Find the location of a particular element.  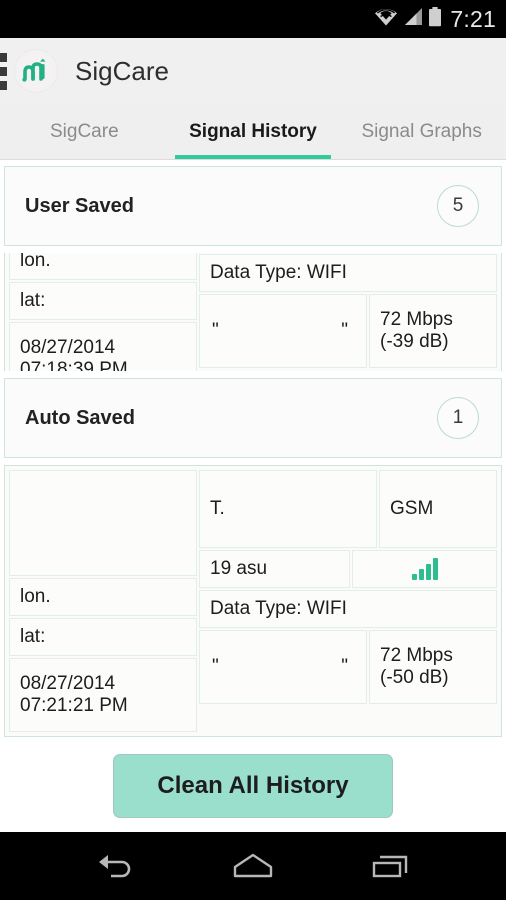

wifi-icon is located at coordinates (386, 19).